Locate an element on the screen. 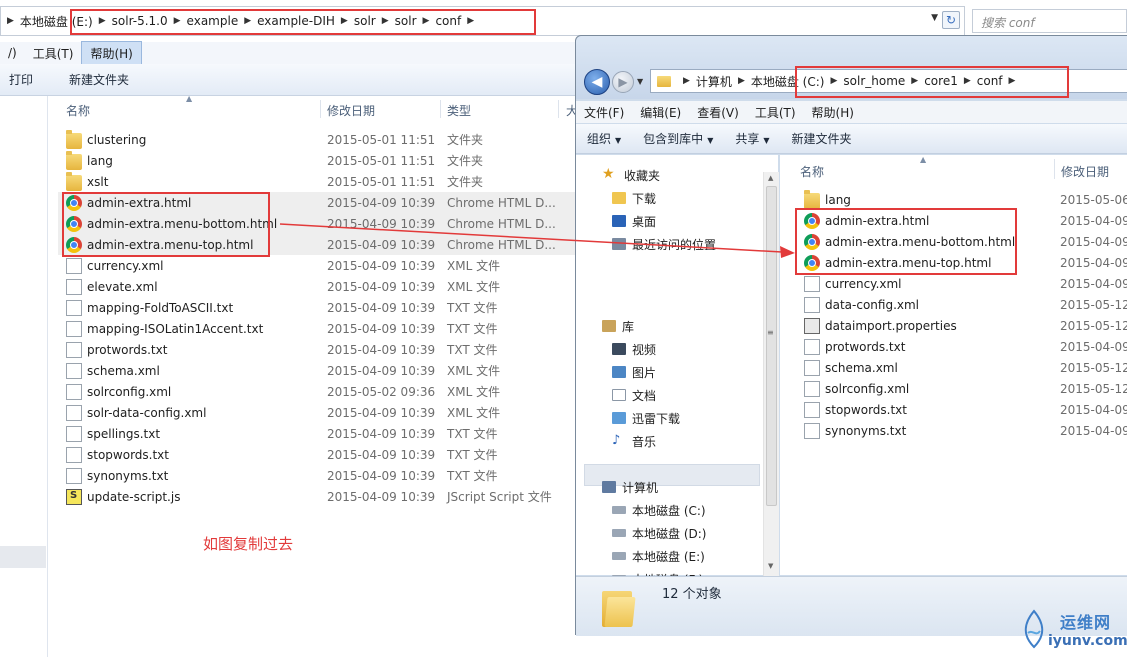 This screenshot has height=657, width=1127. menu-item-view: /) is located at coordinates (12, 53).